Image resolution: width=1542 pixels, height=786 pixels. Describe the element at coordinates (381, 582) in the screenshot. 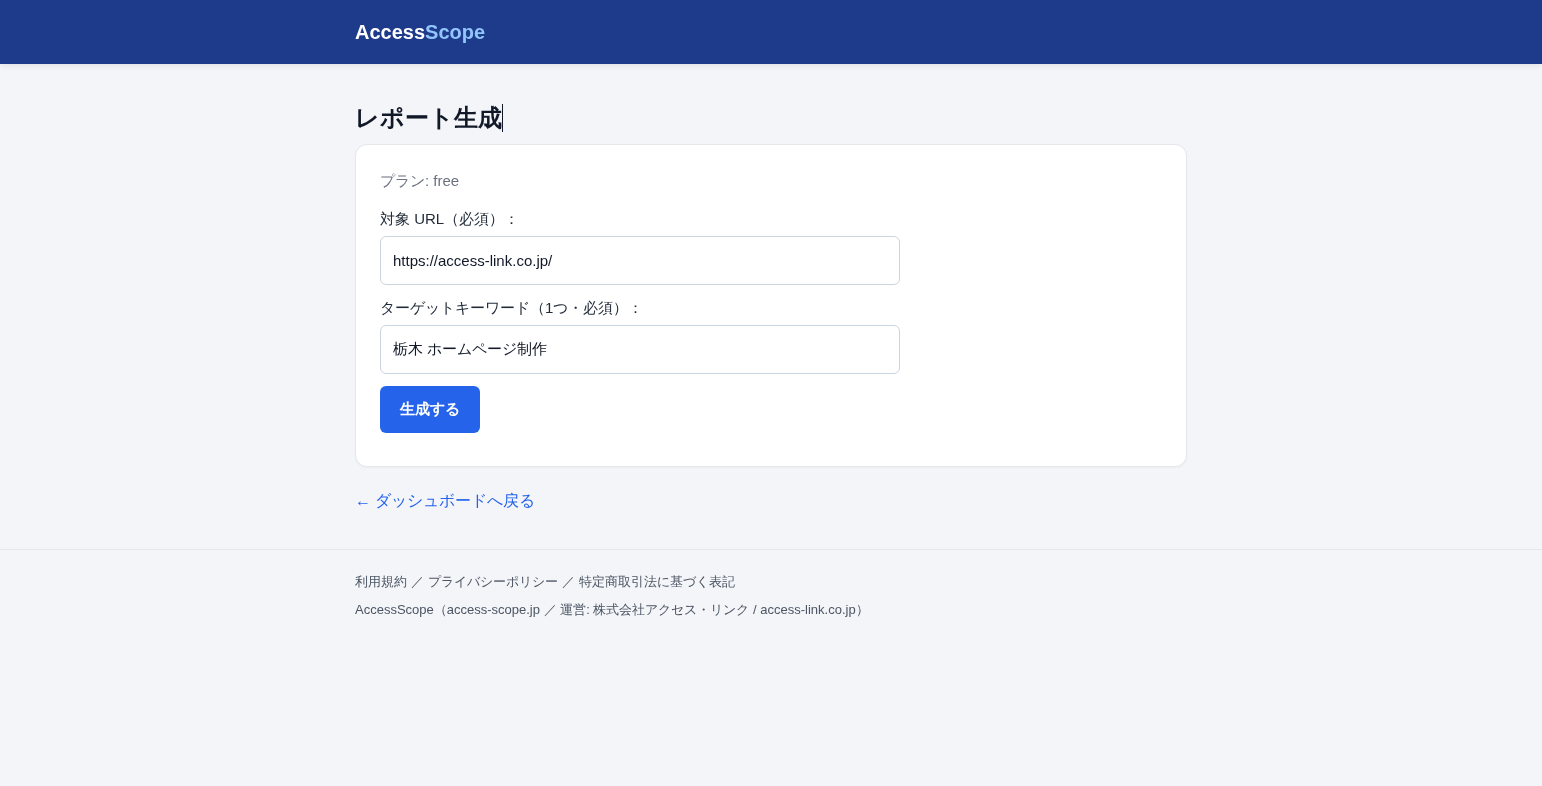

I see `footer-link: 利用規約` at that location.